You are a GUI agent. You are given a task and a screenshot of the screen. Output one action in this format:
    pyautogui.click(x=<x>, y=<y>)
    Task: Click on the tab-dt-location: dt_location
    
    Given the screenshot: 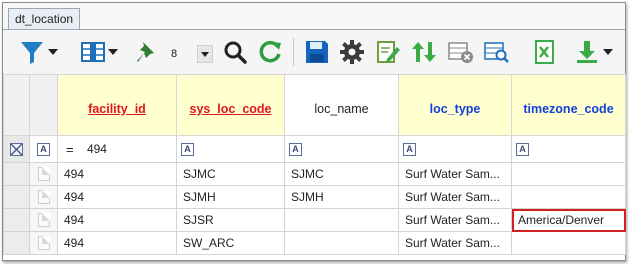 What is the action you would take?
    pyautogui.click(x=44, y=19)
    